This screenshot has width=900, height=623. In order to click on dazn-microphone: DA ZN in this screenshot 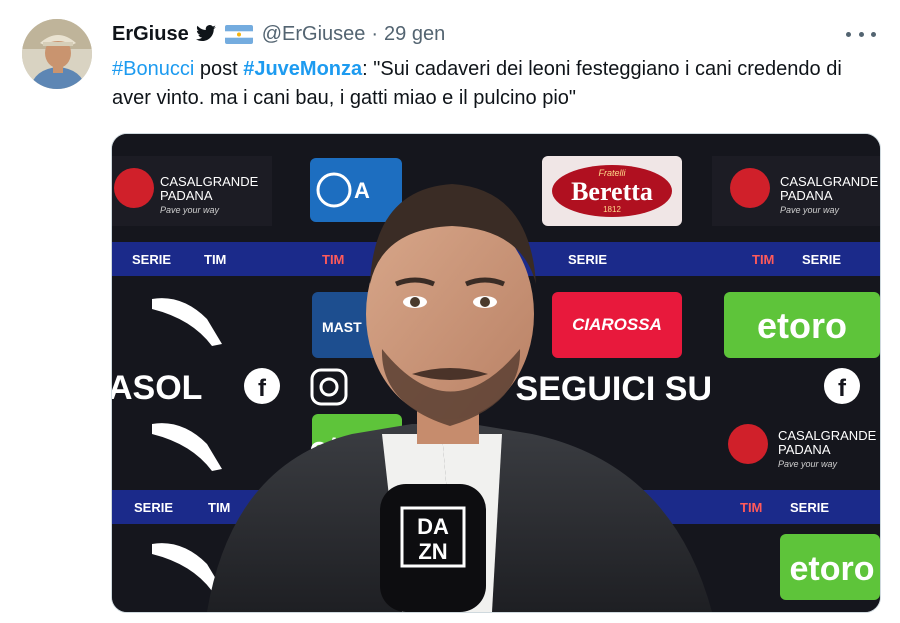, I will do `click(433, 548)`.